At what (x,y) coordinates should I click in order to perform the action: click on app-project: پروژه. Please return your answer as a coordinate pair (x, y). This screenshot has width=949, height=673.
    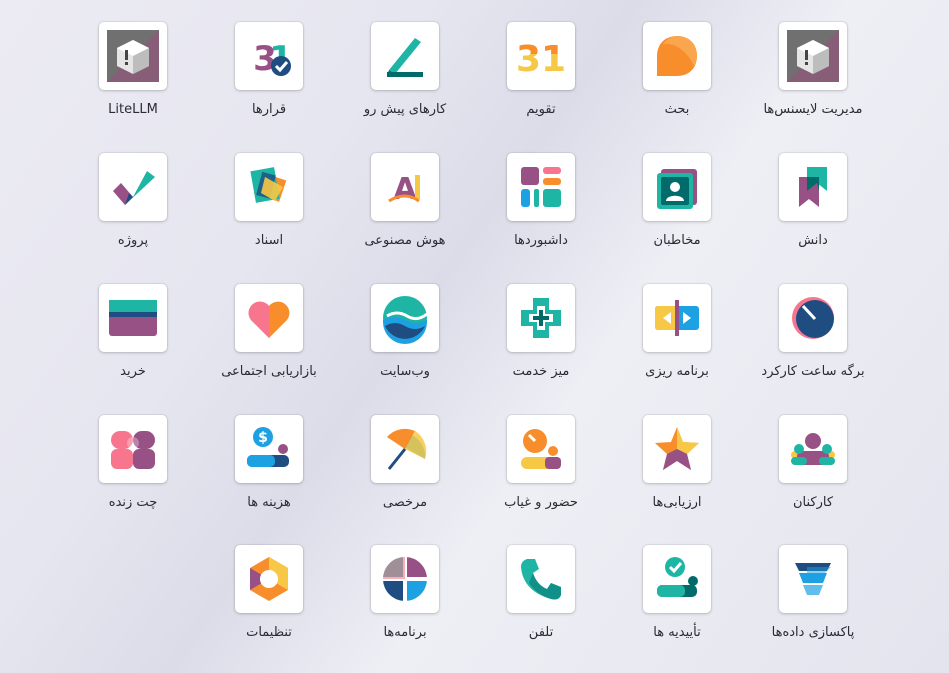
    Looking at the image, I should click on (133, 191).